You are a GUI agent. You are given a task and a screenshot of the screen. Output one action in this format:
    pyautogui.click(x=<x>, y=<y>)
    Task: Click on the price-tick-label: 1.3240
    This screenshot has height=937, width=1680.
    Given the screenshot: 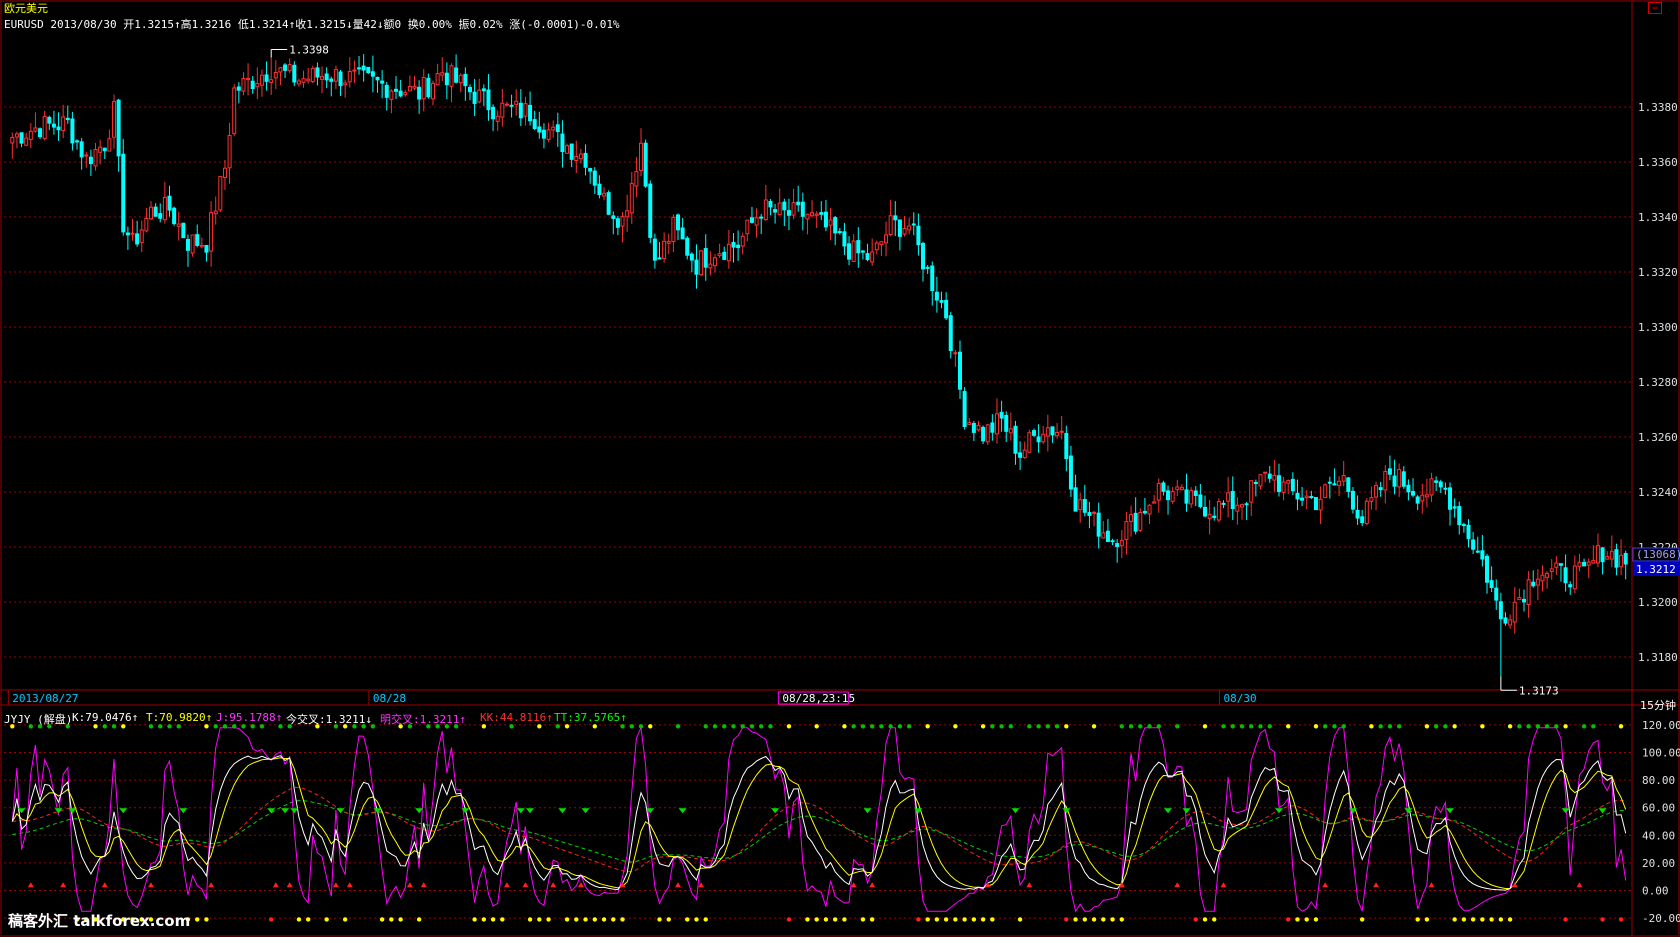 What is the action you would take?
    pyautogui.click(x=1658, y=492)
    